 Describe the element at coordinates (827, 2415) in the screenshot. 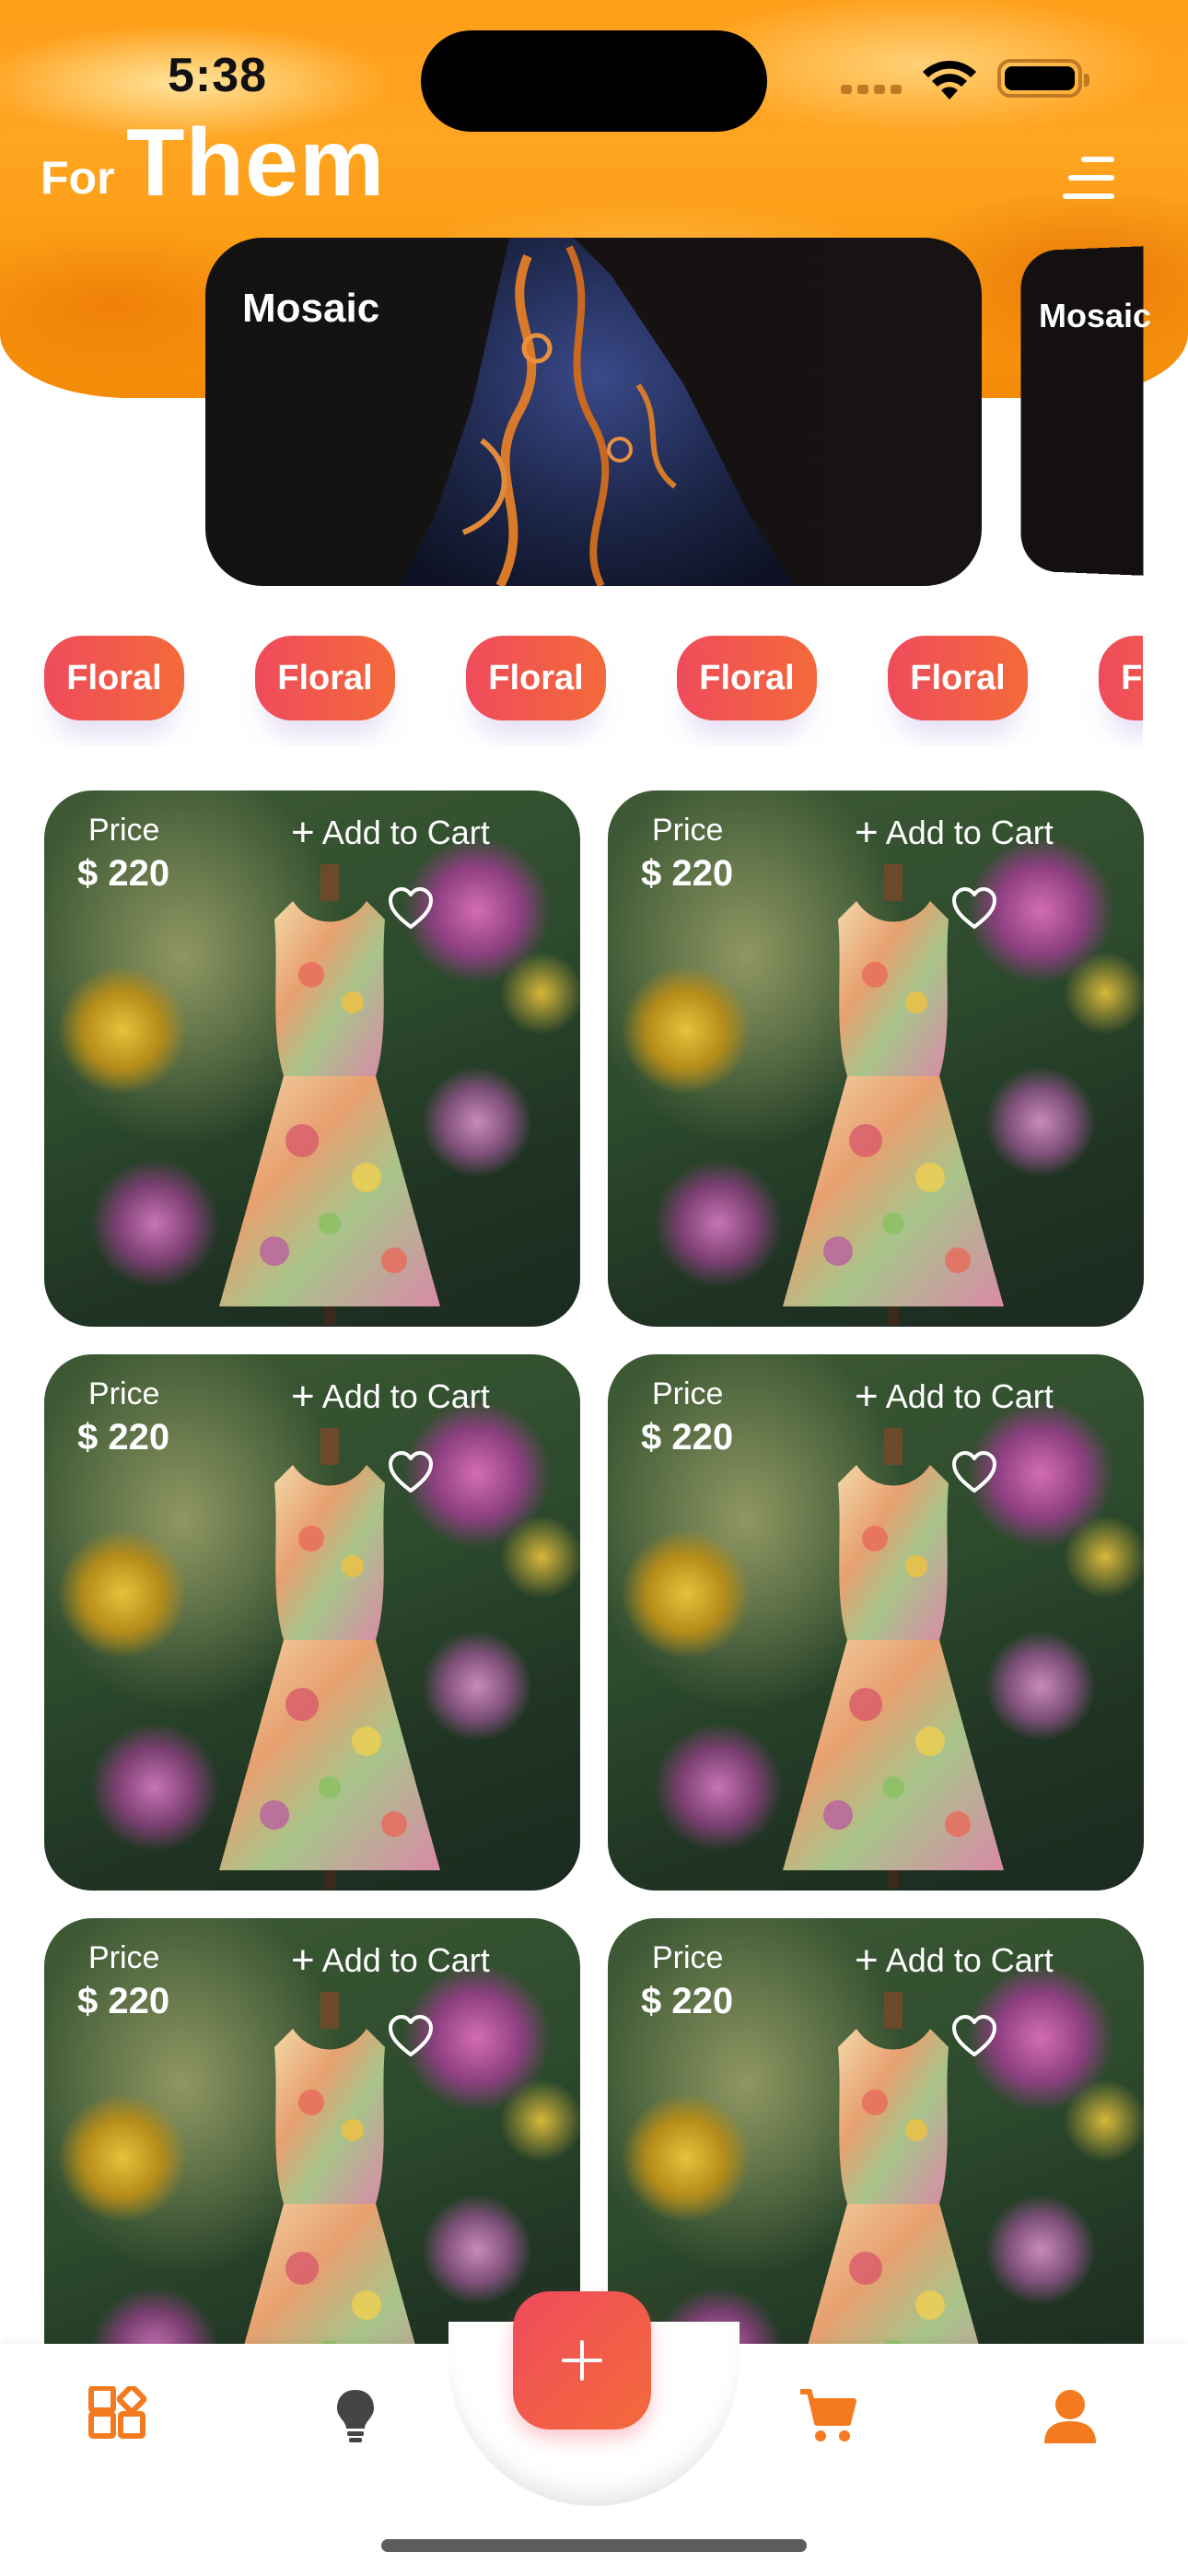

I see `cart-icon` at that location.